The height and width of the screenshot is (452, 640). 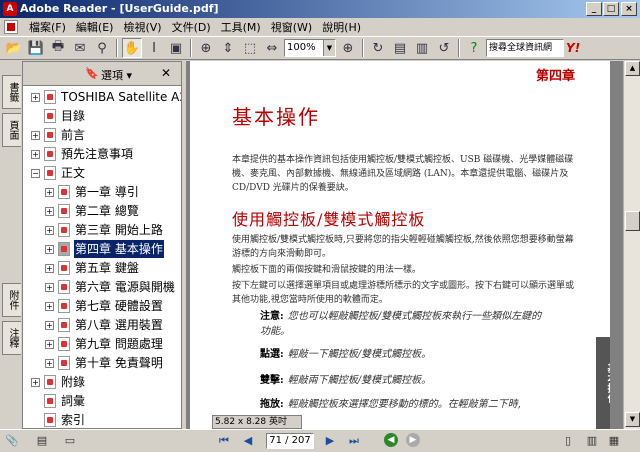 I want to click on previous-page-icon: ◀, so click(x=248, y=441).